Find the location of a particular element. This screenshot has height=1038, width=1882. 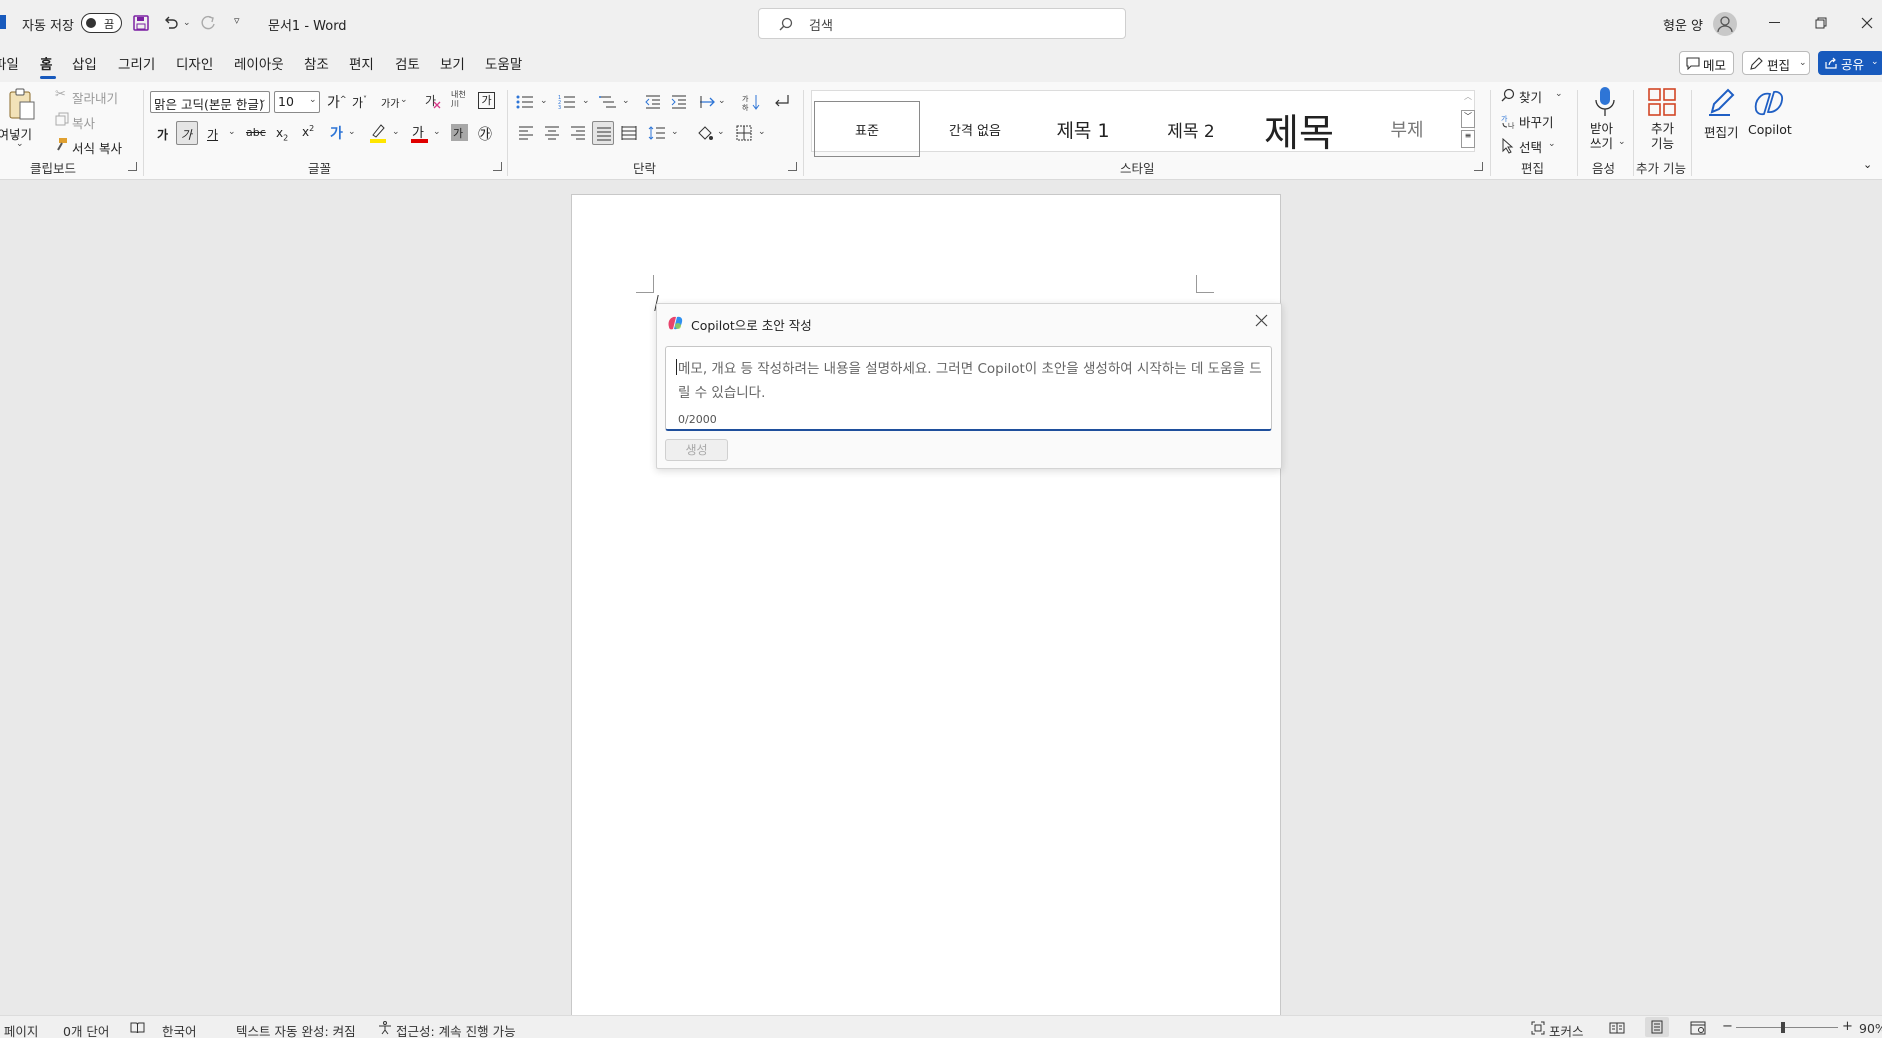

sort-icon: 가하 is located at coordinates (751, 102).